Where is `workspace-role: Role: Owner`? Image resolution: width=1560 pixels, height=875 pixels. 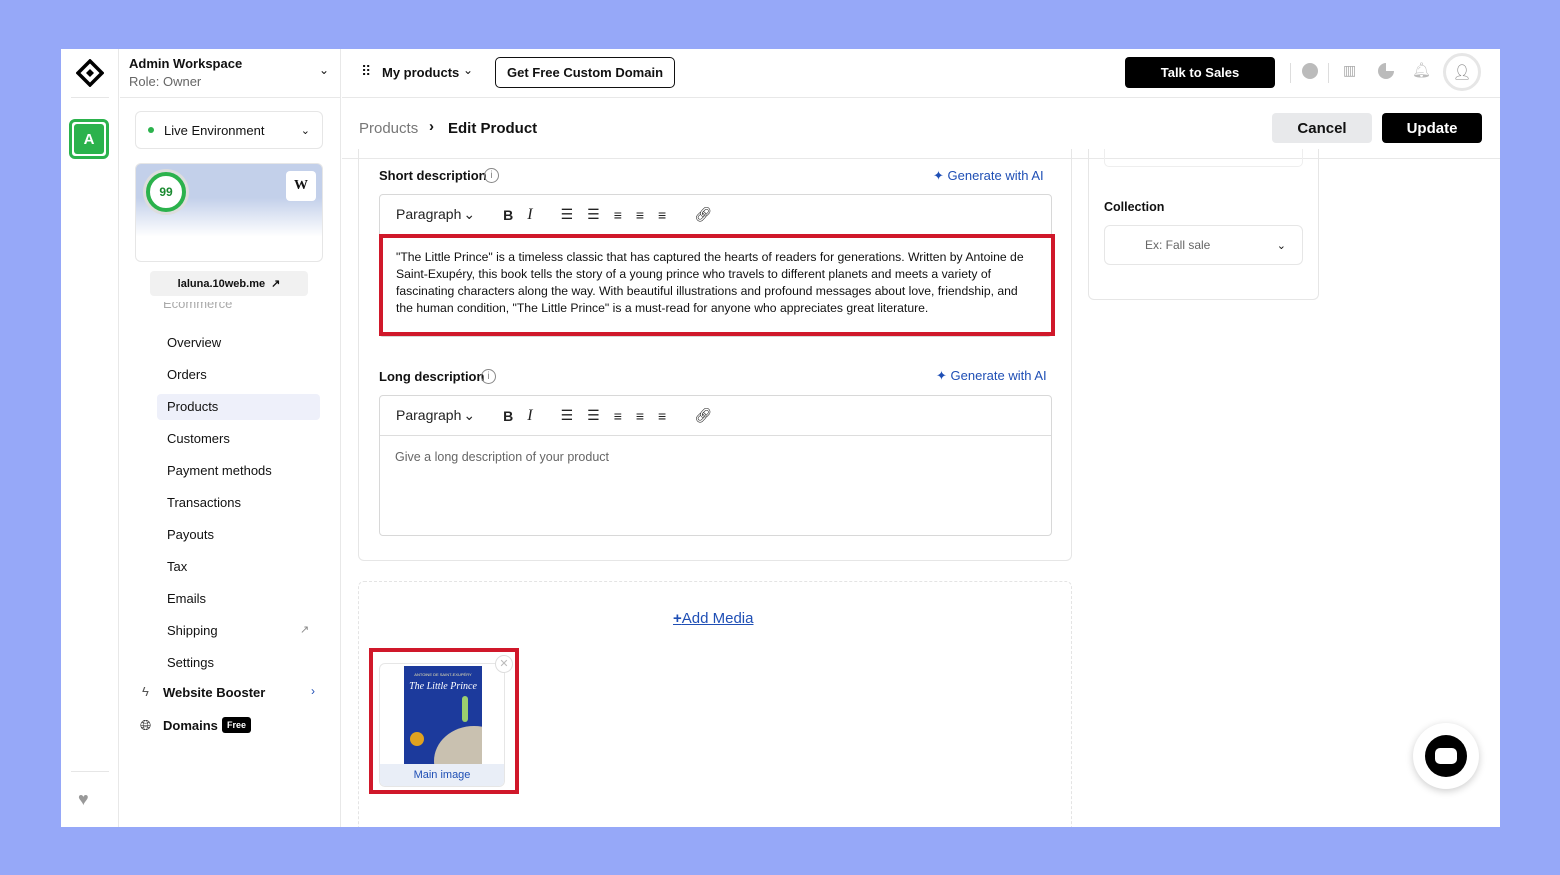
workspace-role: Role: Owner is located at coordinates (165, 81).